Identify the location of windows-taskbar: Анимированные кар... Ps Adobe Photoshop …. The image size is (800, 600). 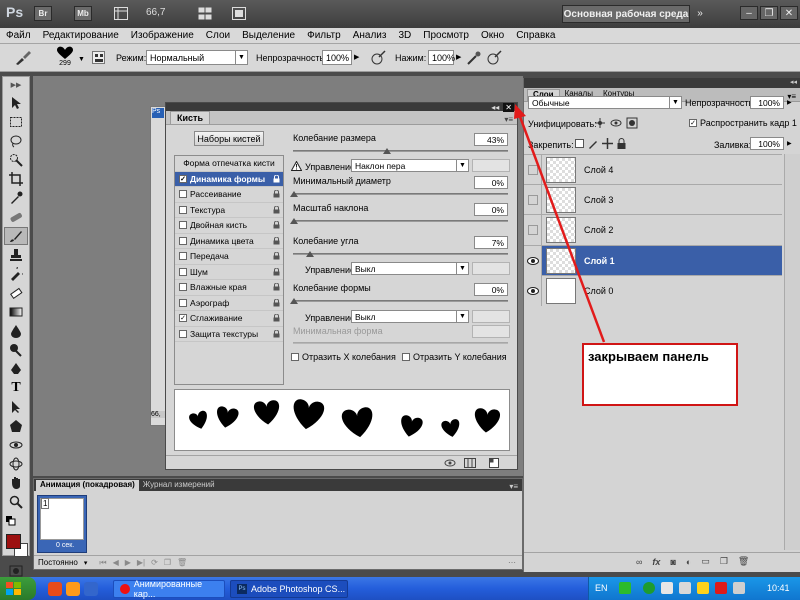
(400, 588).